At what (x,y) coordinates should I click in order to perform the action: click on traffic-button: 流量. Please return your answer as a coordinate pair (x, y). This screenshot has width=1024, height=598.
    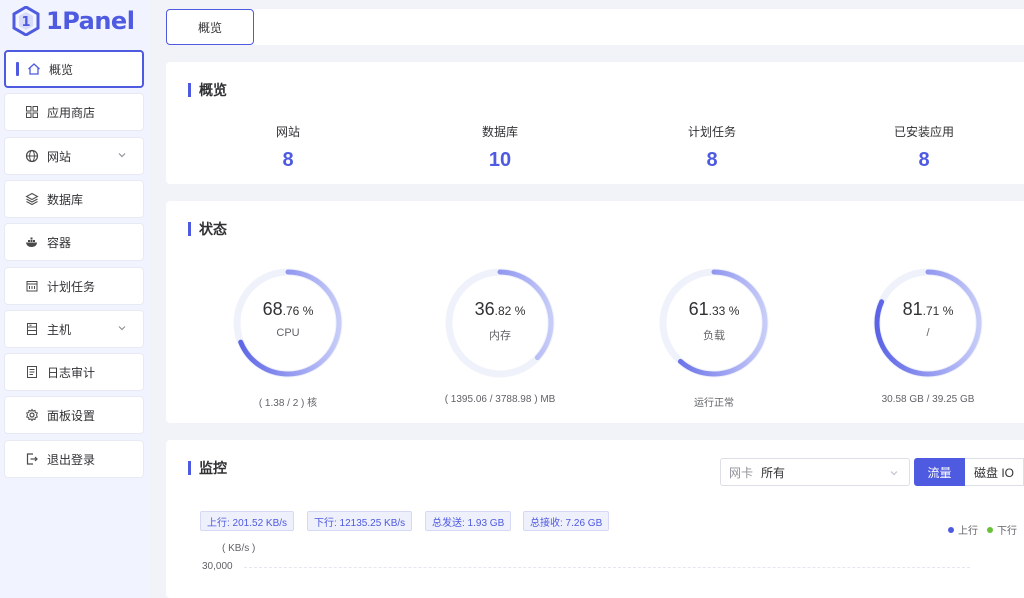
    Looking at the image, I should click on (939, 472).